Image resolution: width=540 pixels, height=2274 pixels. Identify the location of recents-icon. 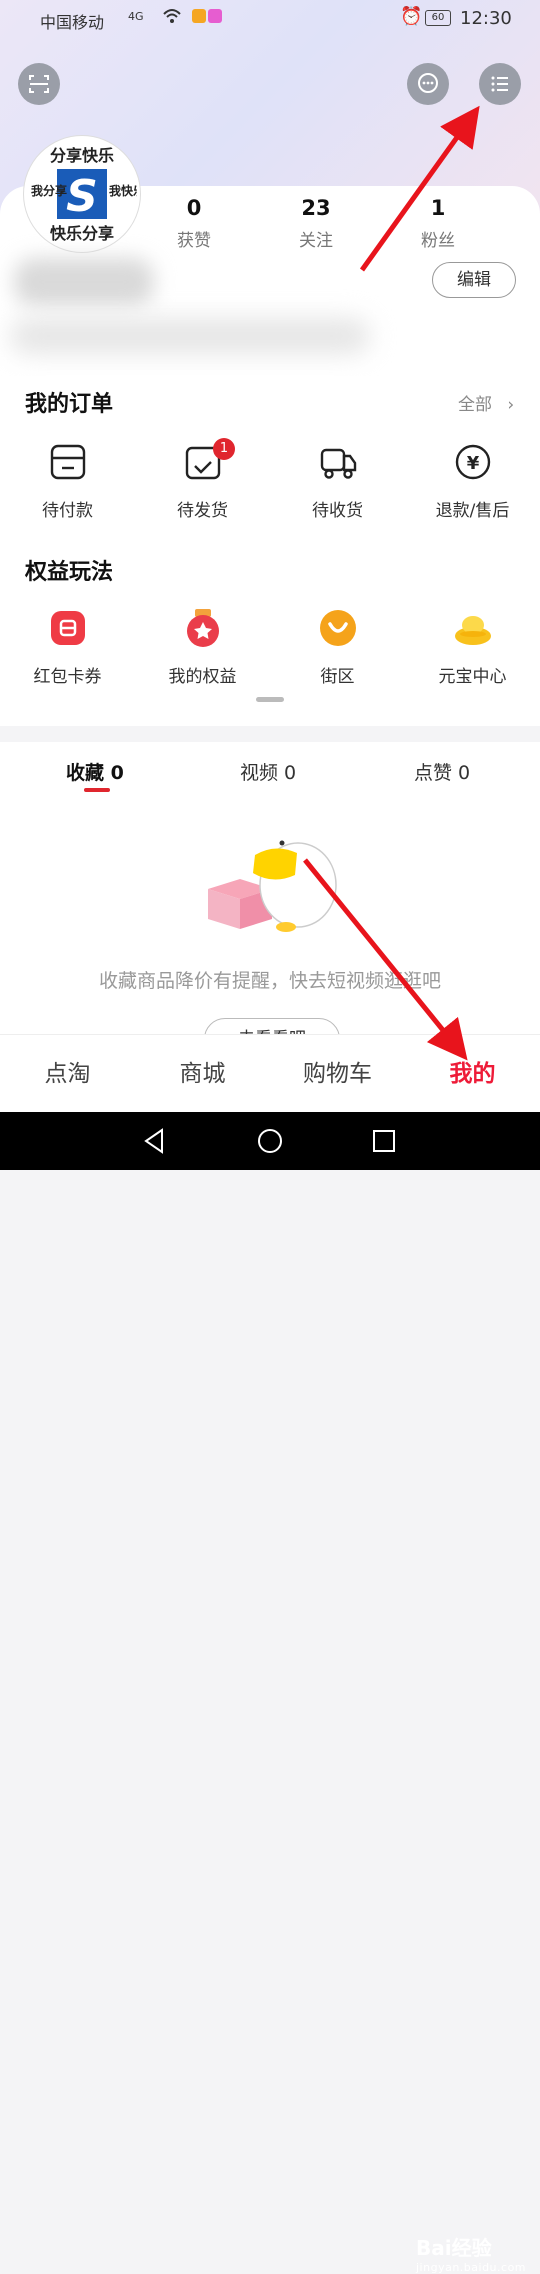
(384, 1141).